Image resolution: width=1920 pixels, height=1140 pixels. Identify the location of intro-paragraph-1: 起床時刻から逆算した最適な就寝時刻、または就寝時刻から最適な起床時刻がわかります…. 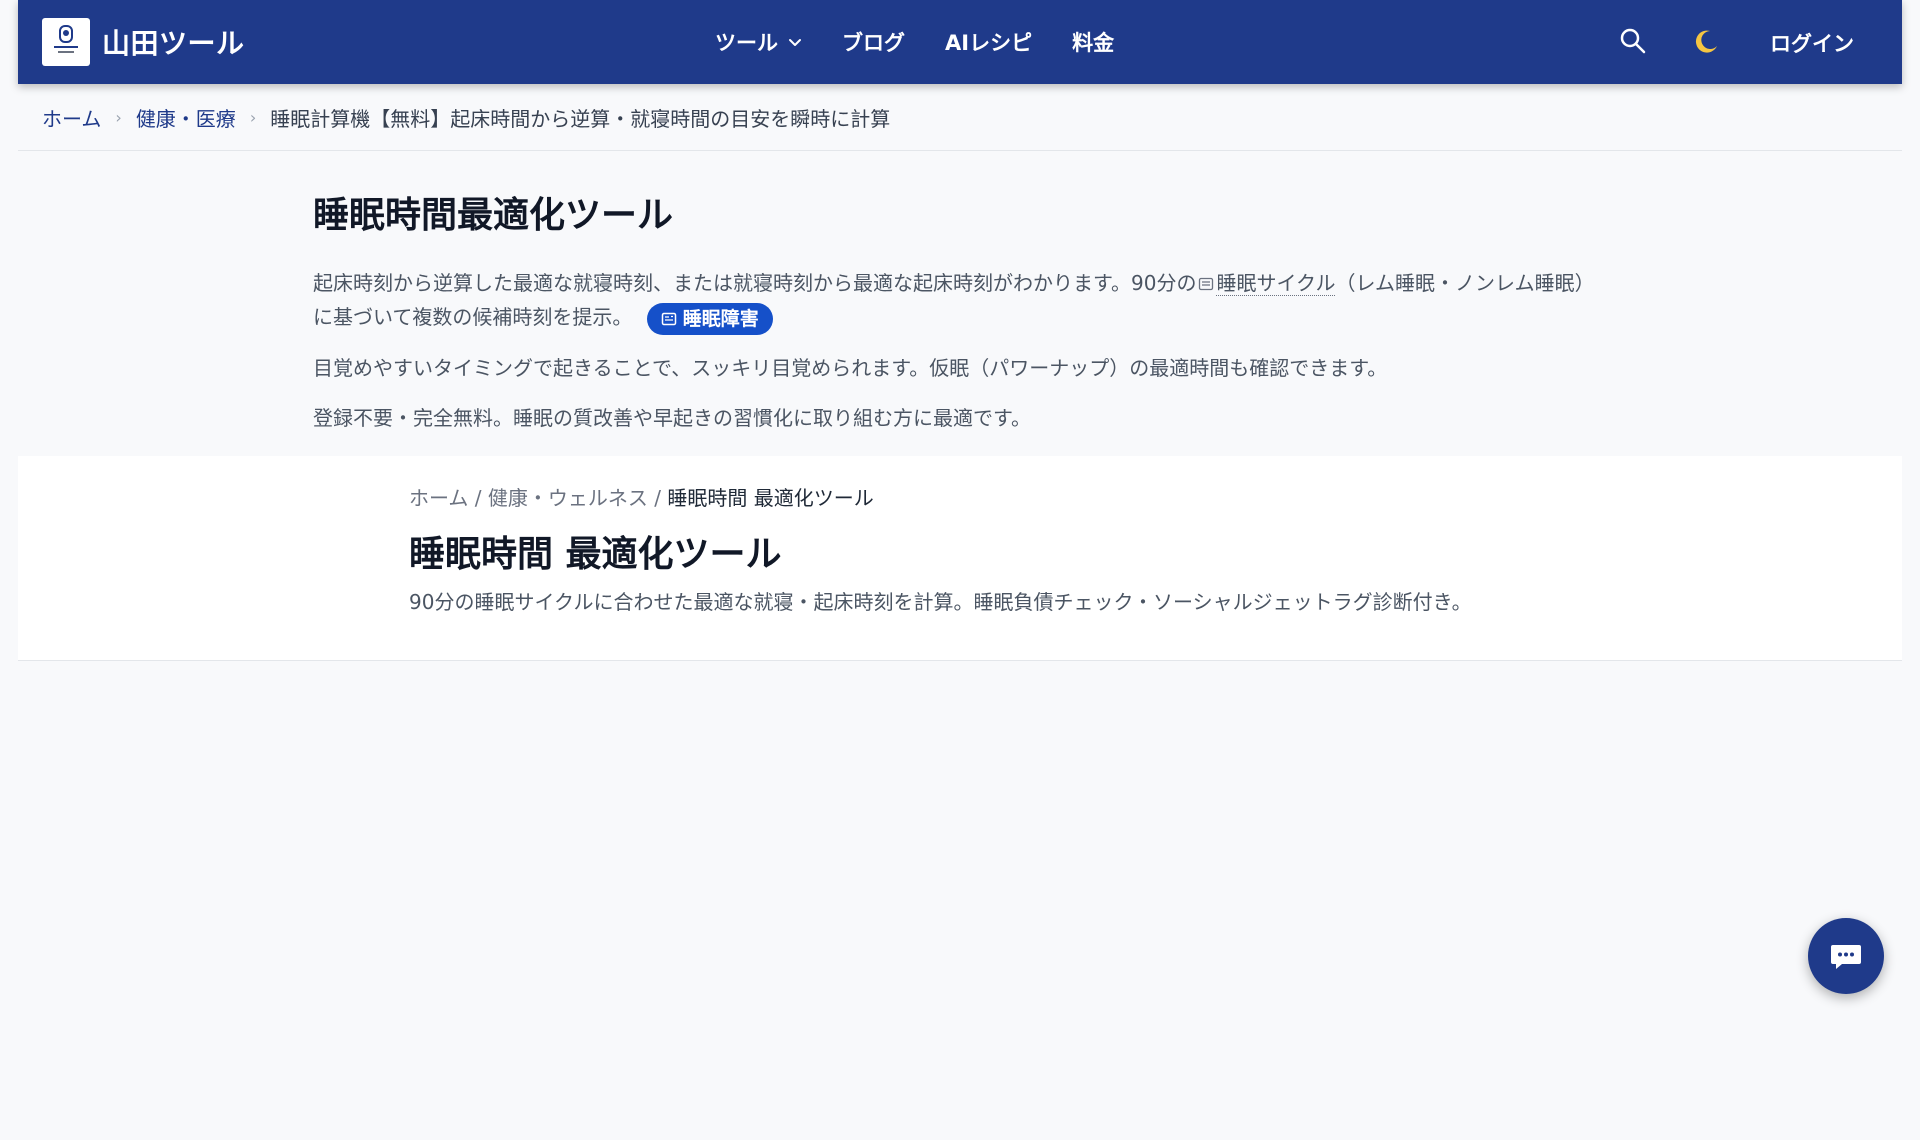
(963, 300).